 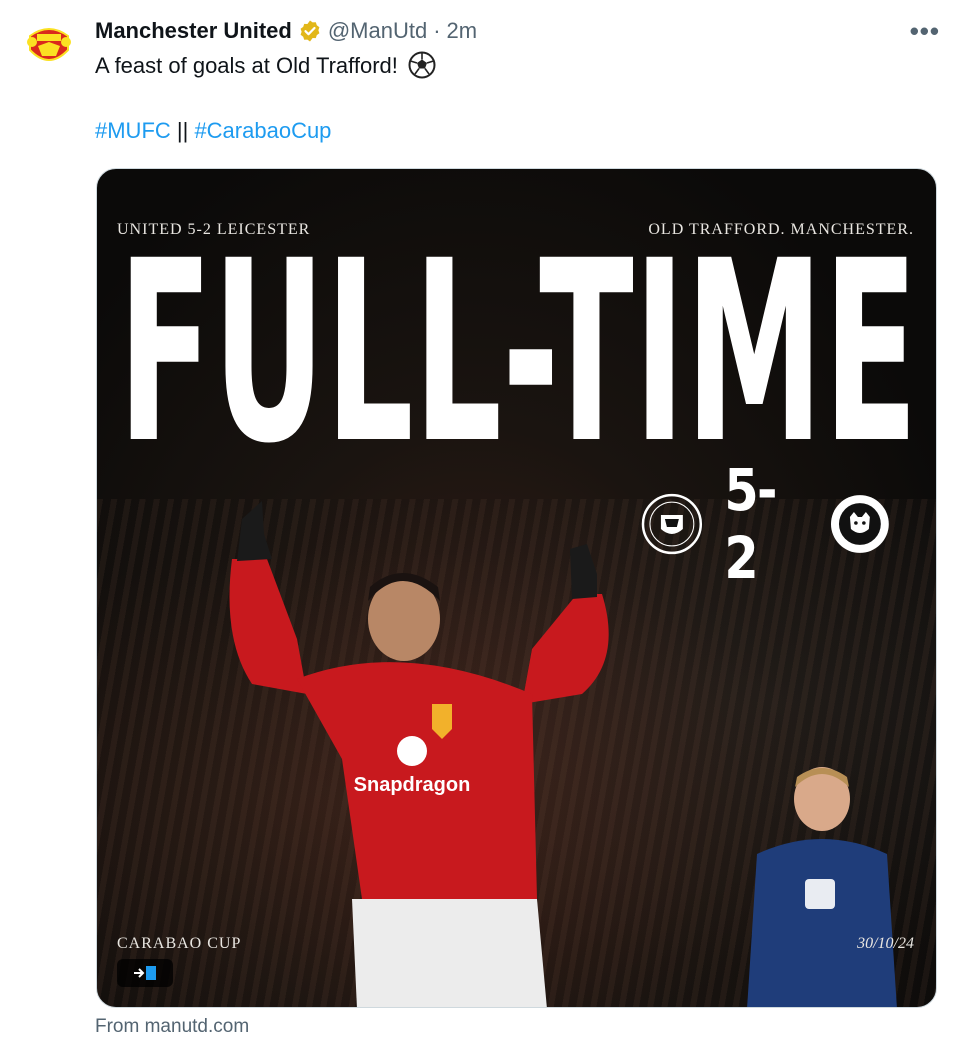 What do you see at coordinates (822, 887) in the screenshot?
I see `away-player` at bounding box center [822, 887].